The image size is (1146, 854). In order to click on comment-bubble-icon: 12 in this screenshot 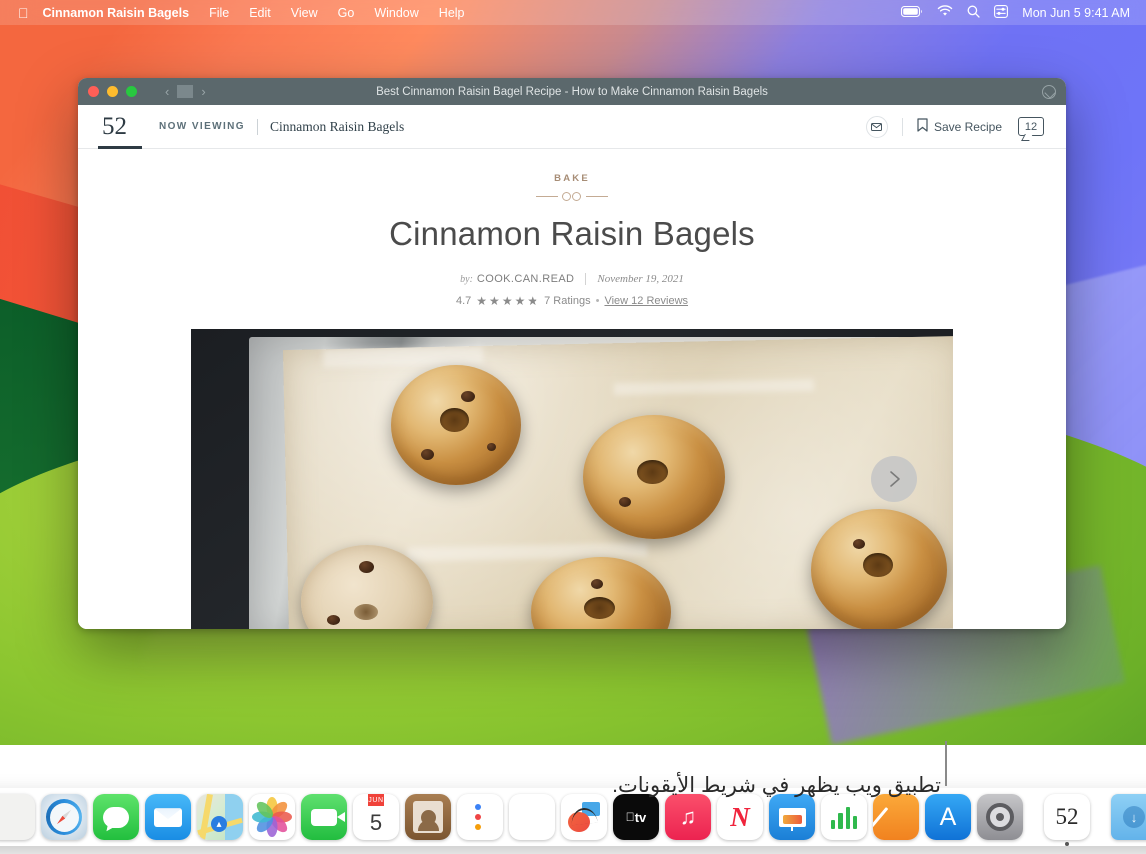, I will do `click(1031, 126)`.